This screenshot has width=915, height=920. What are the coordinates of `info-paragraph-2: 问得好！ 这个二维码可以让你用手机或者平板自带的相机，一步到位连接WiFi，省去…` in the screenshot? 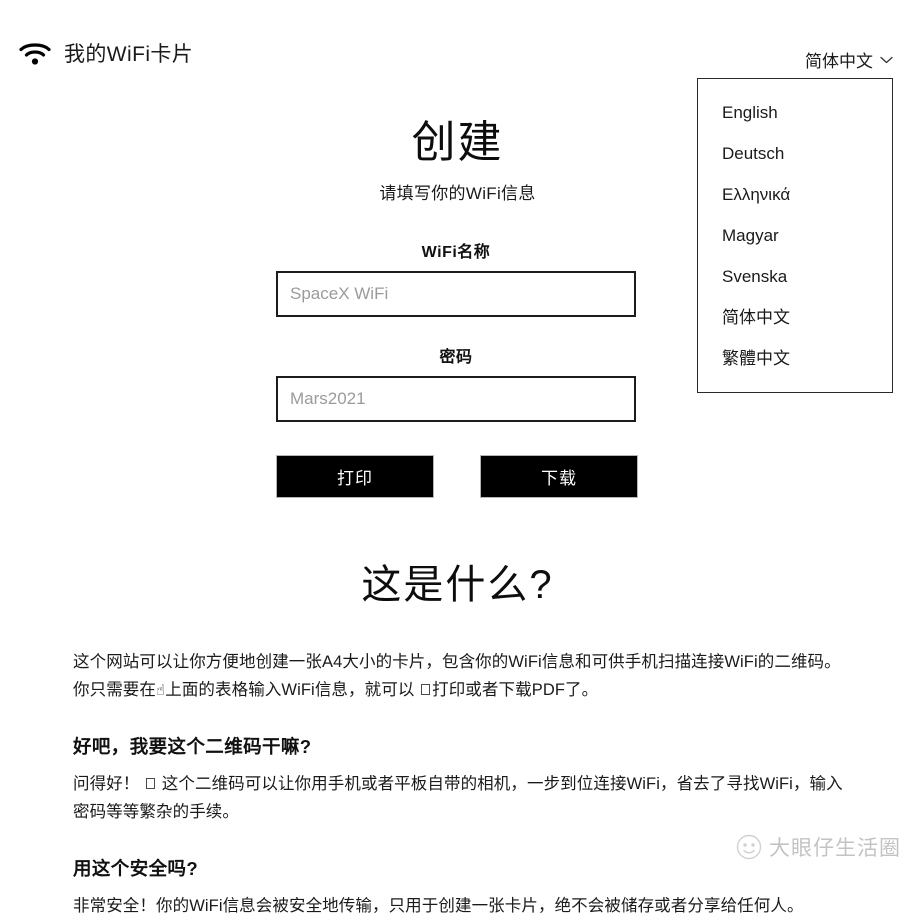 It's located at (459, 798).